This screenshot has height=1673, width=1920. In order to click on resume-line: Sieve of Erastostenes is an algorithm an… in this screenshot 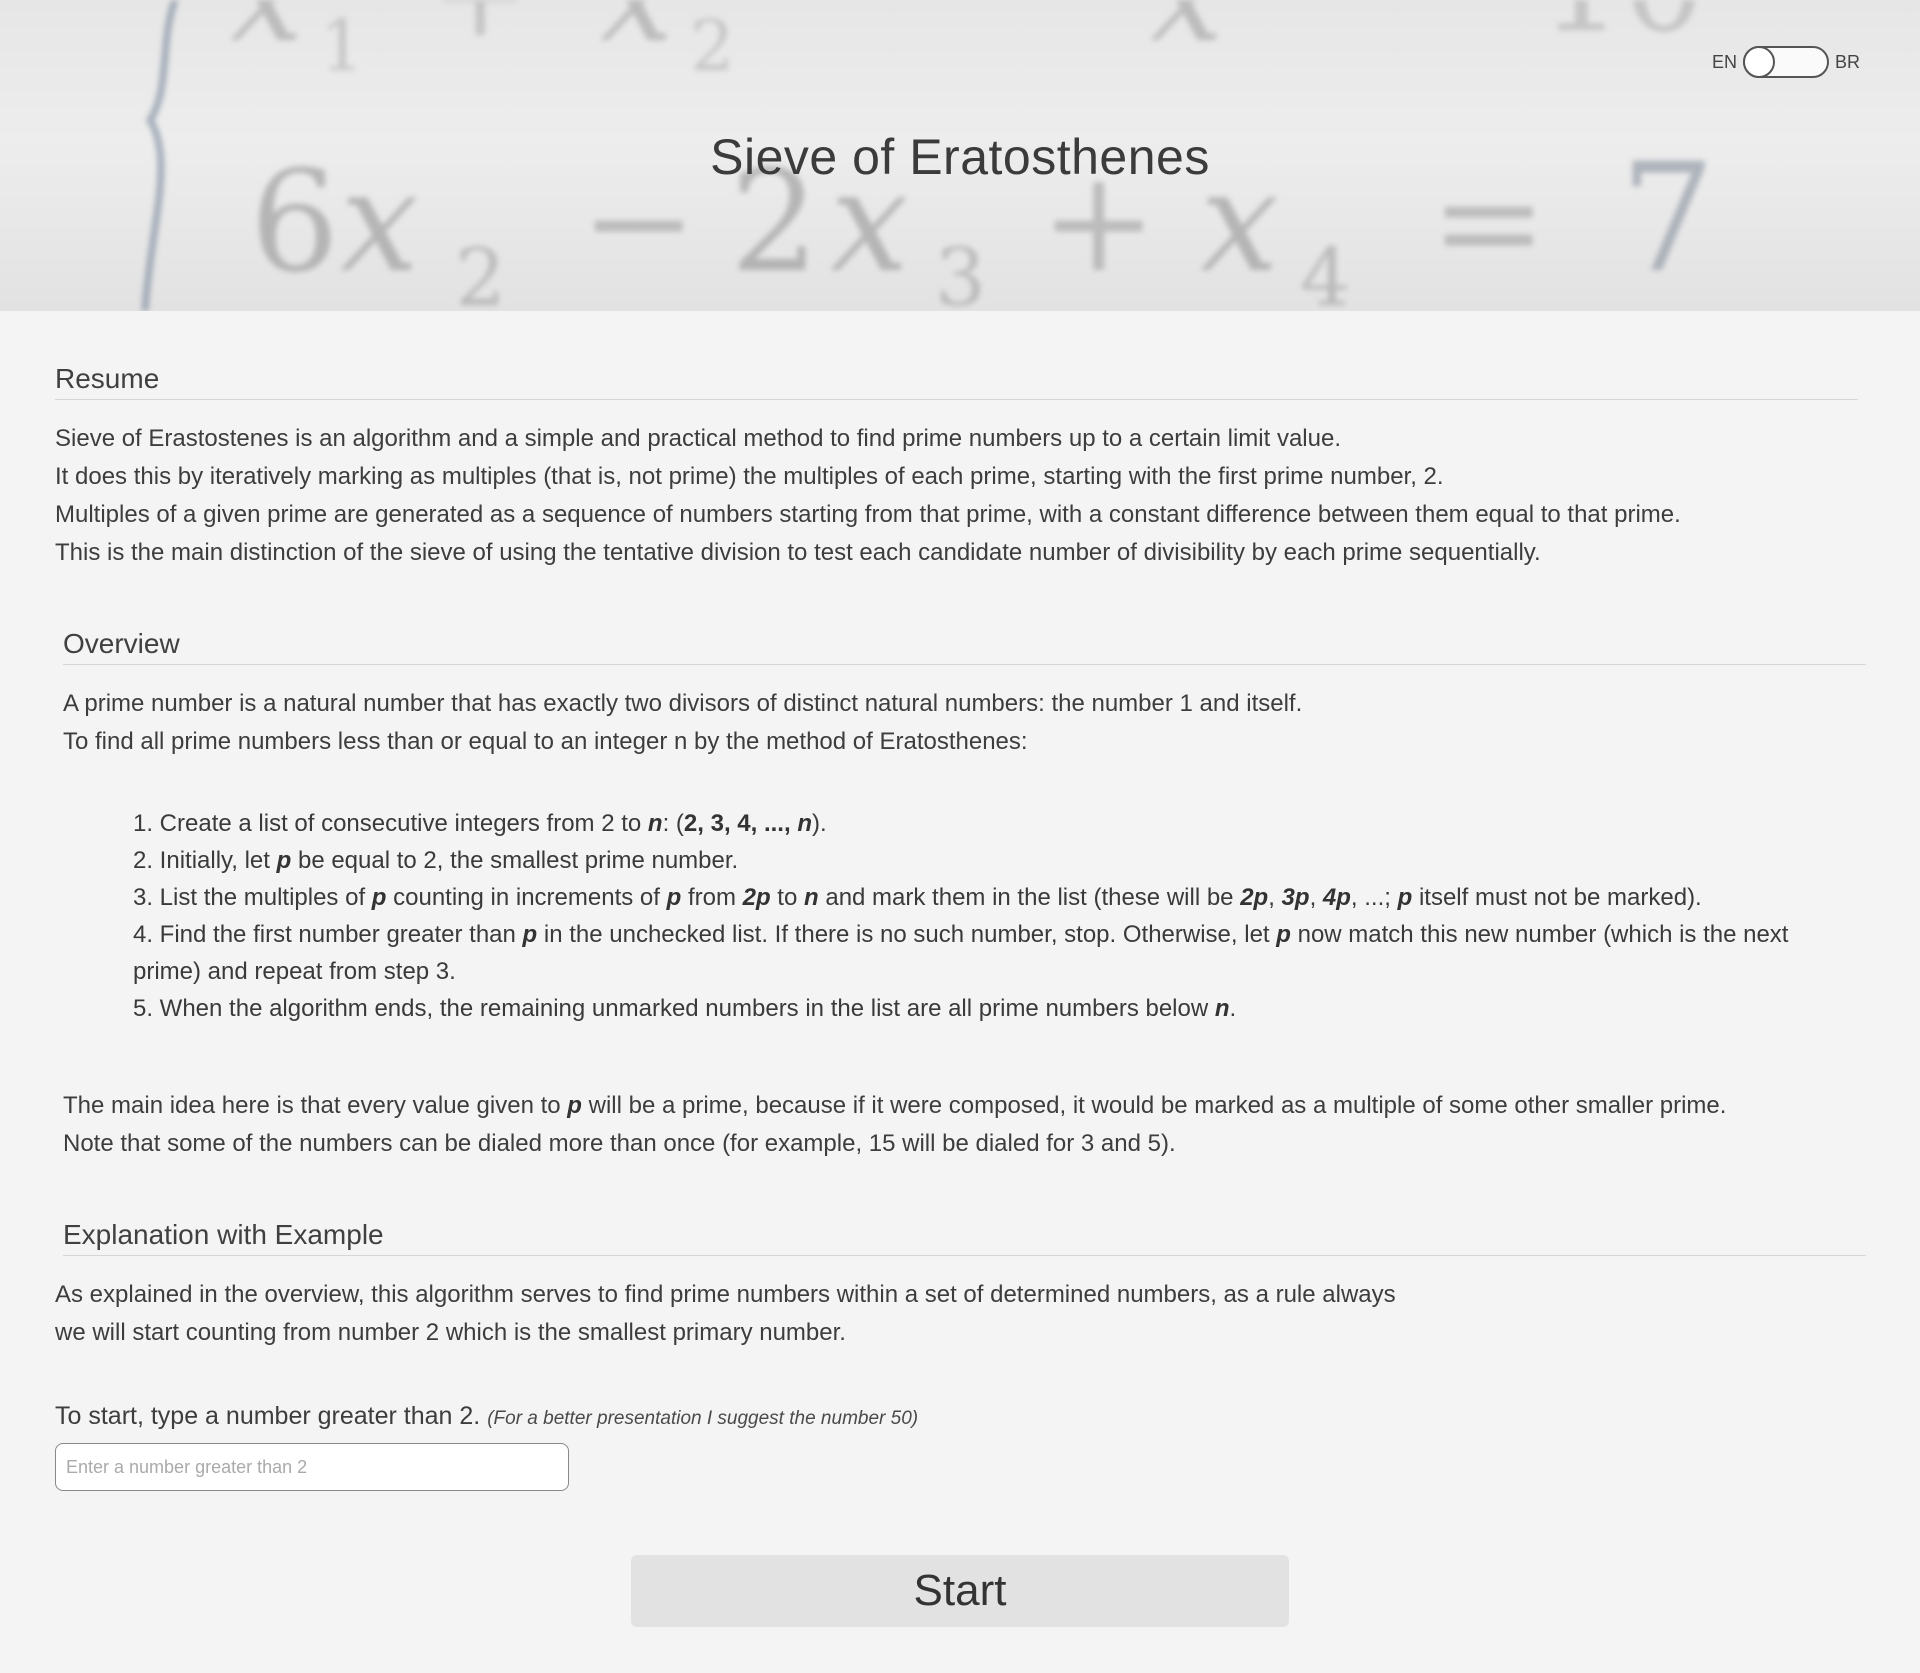, I will do `click(698, 438)`.